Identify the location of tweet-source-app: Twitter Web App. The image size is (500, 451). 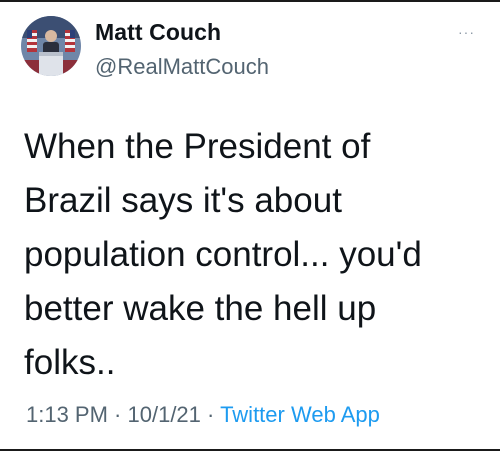
(300, 414).